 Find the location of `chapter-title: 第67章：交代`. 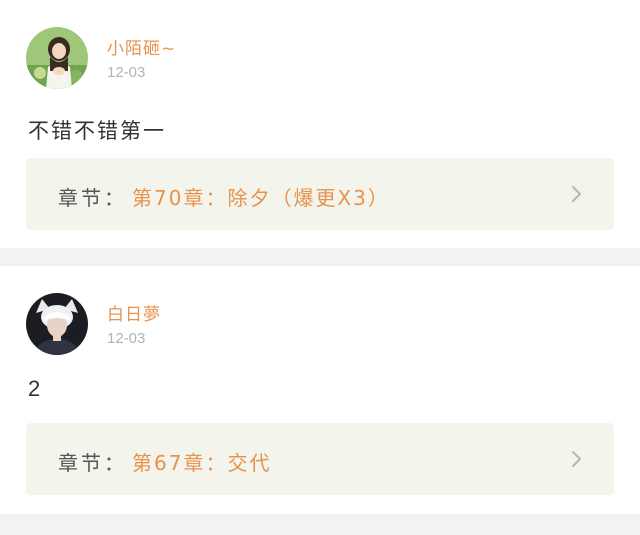

chapter-title: 第67章：交代 is located at coordinates (202, 463).